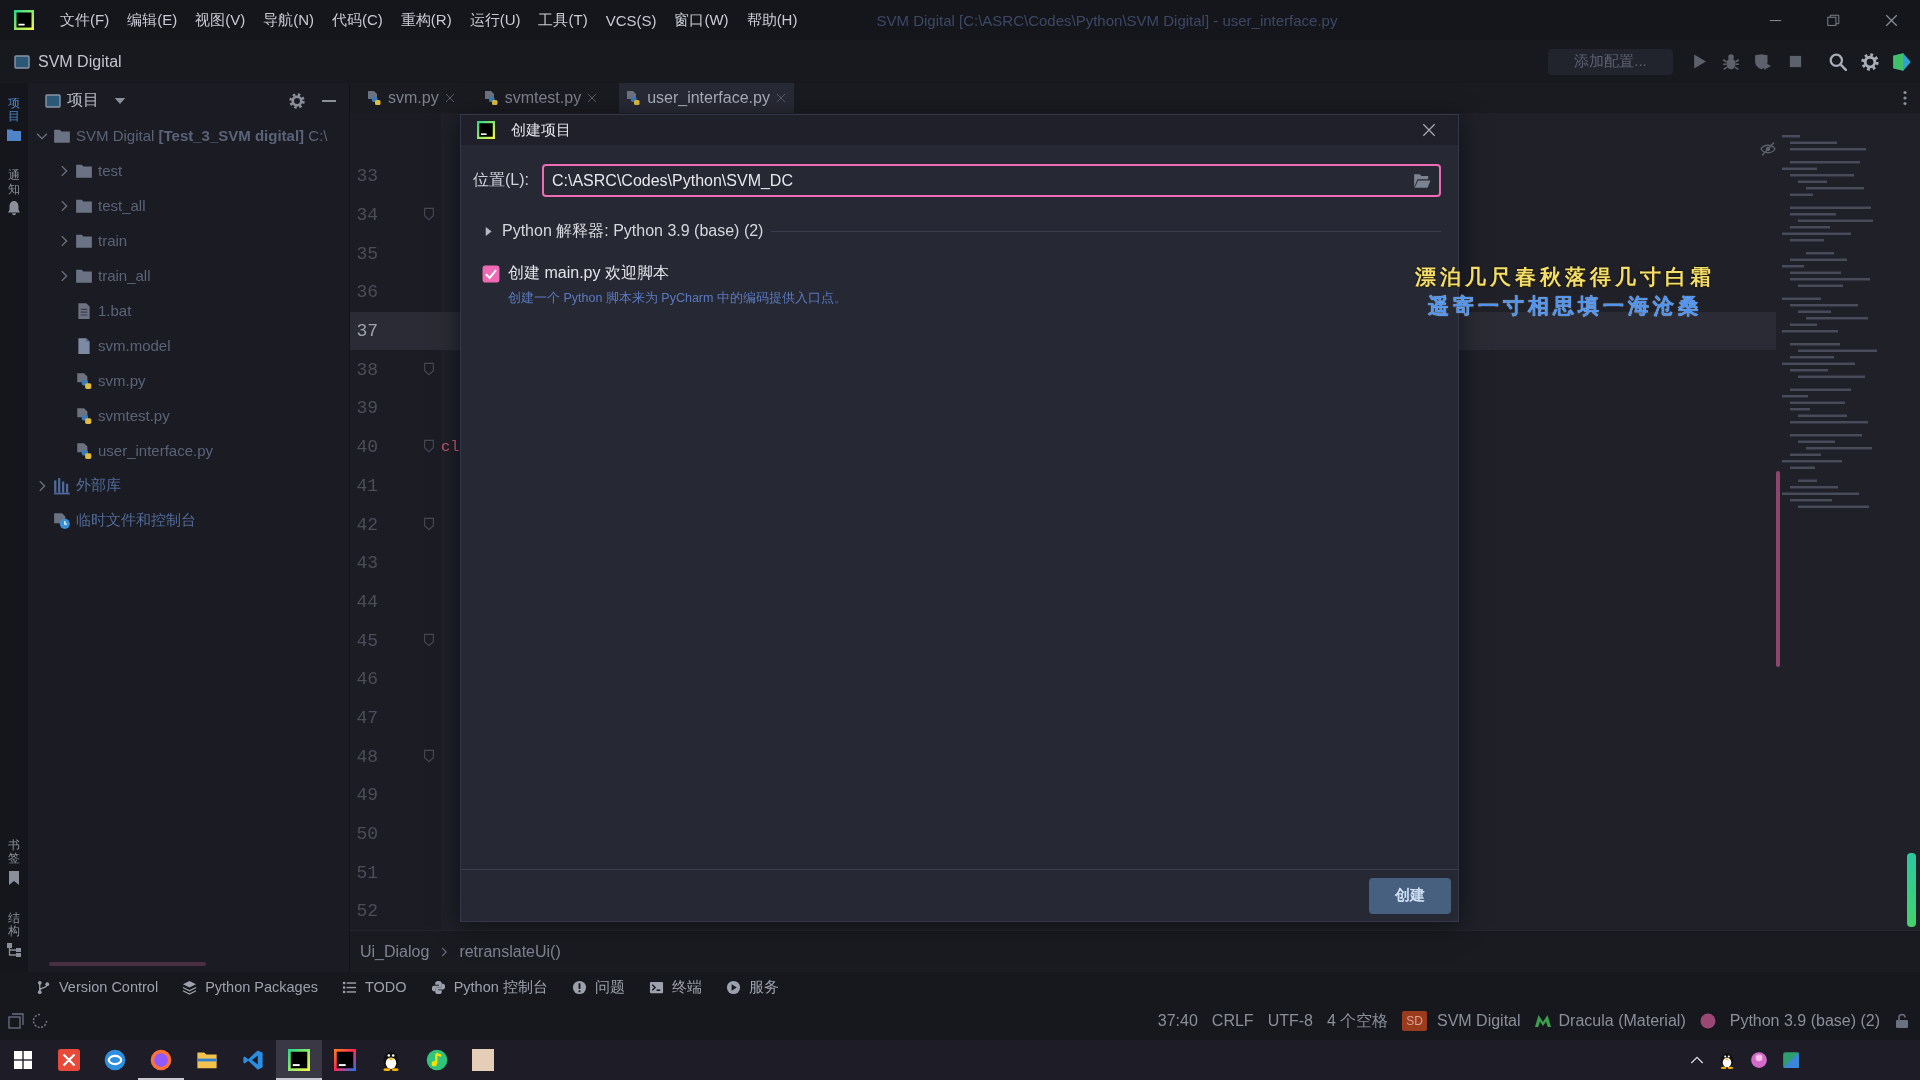 Image resolution: width=1920 pixels, height=1080 pixels. What do you see at coordinates (588, 273) in the screenshot?
I see `checkbox-label: 创建 main.py 欢迎脚本` at bounding box center [588, 273].